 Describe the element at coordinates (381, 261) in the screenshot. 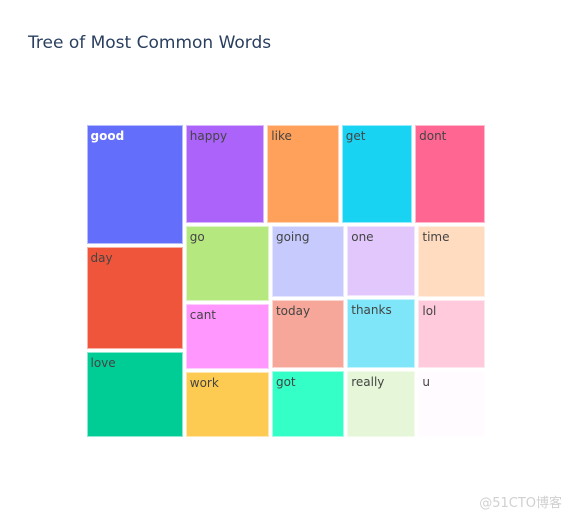

I see `treemap-tile-one: one` at that location.